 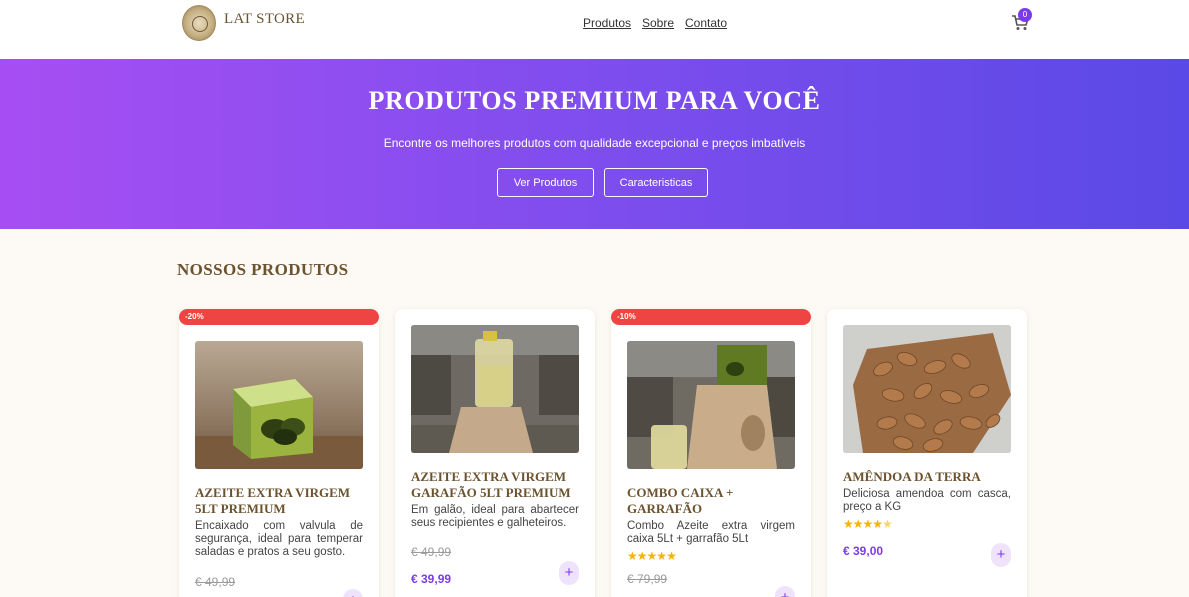 What do you see at coordinates (545, 182) in the screenshot?
I see `ver-produtos-button: Ver Produtos` at bounding box center [545, 182].